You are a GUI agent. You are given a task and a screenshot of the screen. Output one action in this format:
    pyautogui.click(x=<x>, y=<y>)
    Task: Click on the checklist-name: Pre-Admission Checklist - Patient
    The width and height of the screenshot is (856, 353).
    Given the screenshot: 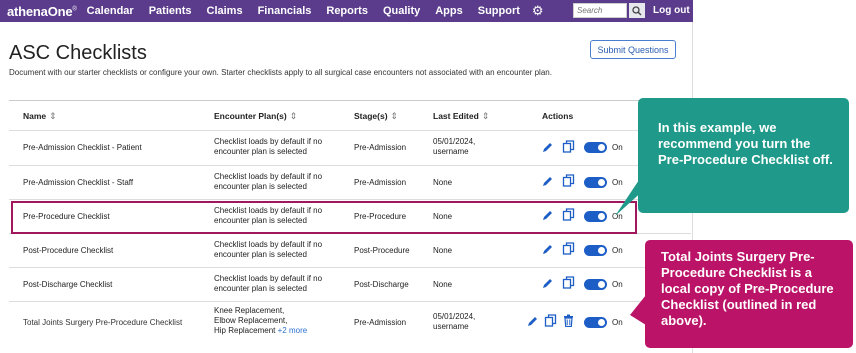 What is the action you would take?
    pyautogui.click(x=82, y=148)
    